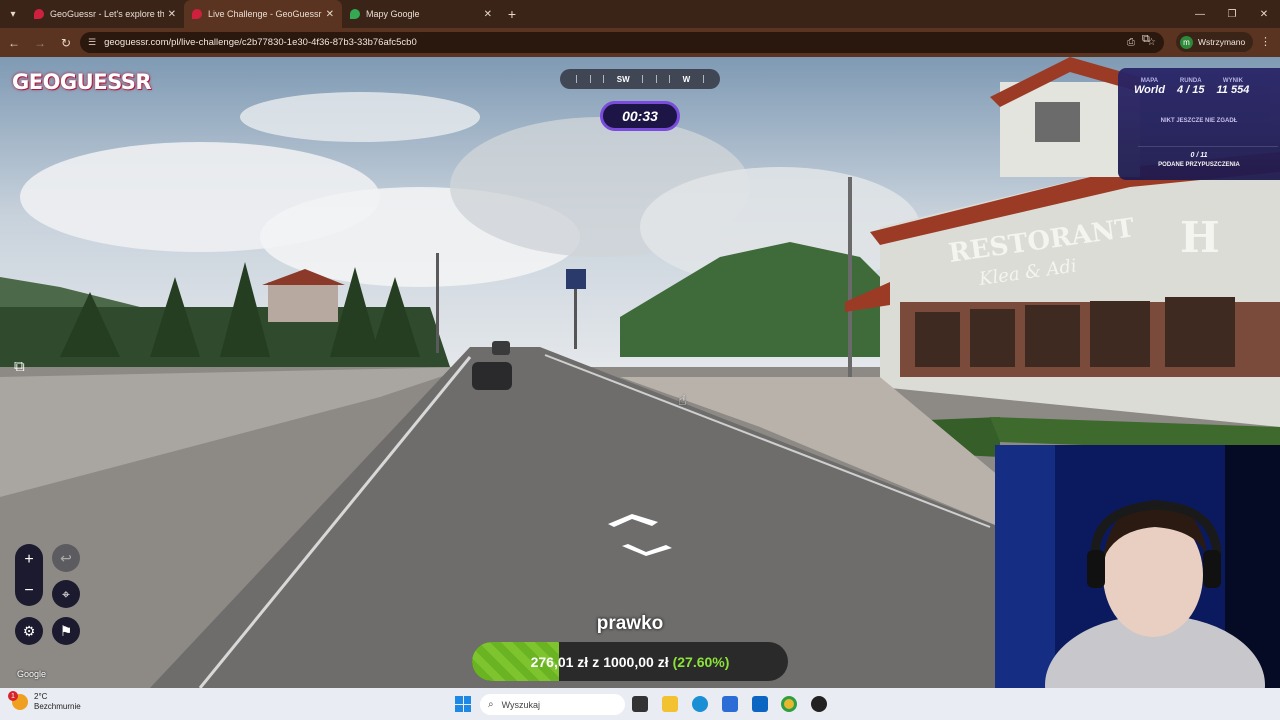 Image resolution: width=1280 pixels, height=720 pixels. Describe the element at coordinates (686, 79) in the screenshot. I see `compass-heading-w: W` at that location.